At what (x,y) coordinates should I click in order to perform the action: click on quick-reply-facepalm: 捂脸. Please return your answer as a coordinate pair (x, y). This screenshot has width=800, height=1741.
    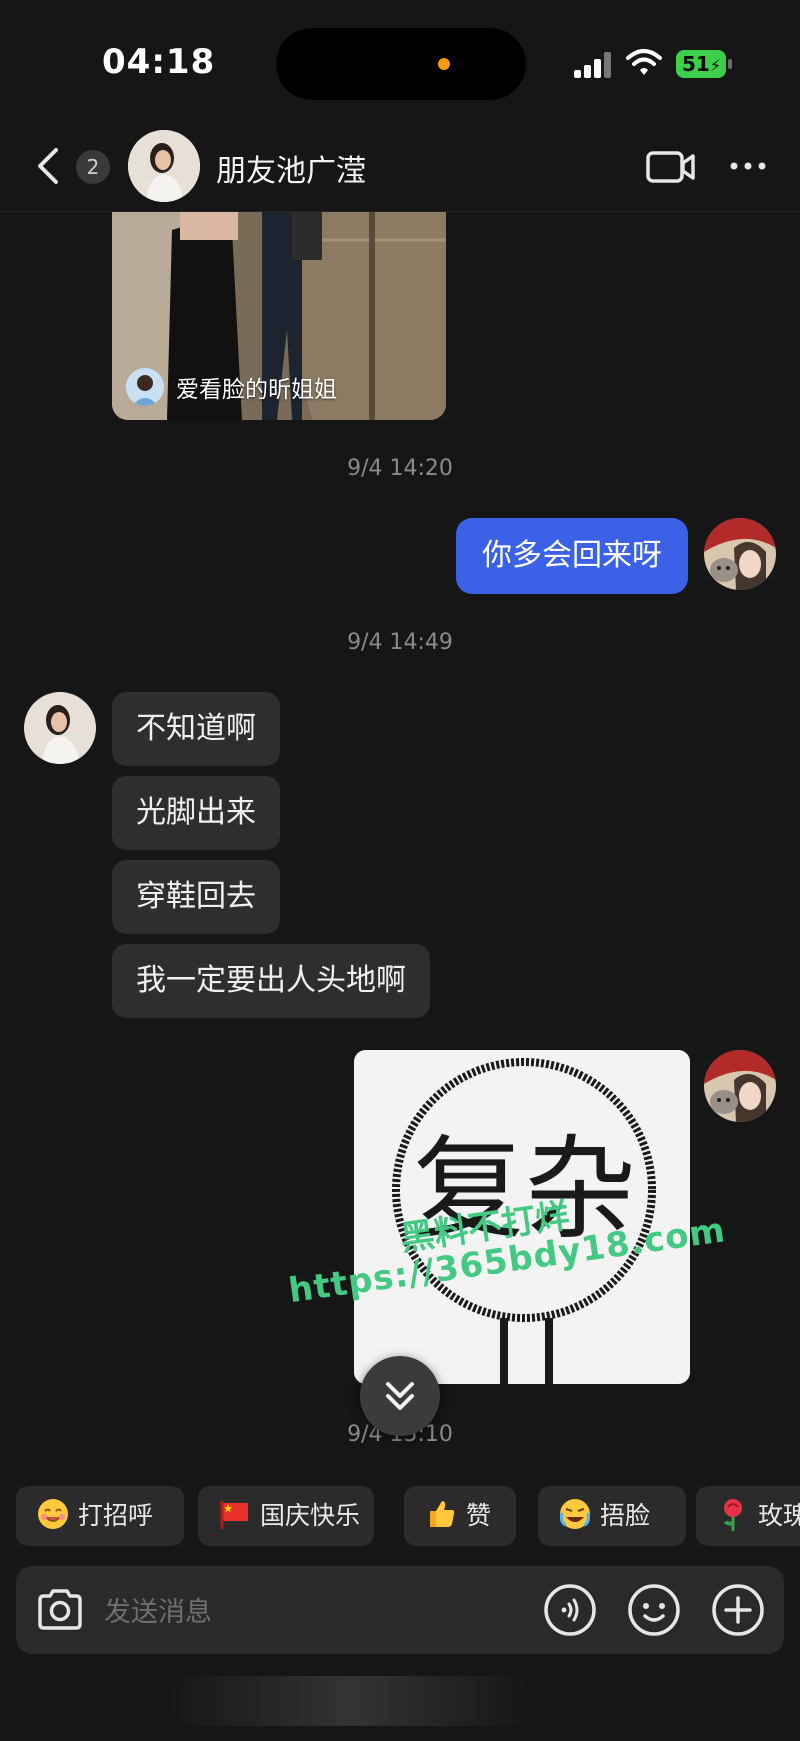
    Looking at the image, I should click on (612, 1516).